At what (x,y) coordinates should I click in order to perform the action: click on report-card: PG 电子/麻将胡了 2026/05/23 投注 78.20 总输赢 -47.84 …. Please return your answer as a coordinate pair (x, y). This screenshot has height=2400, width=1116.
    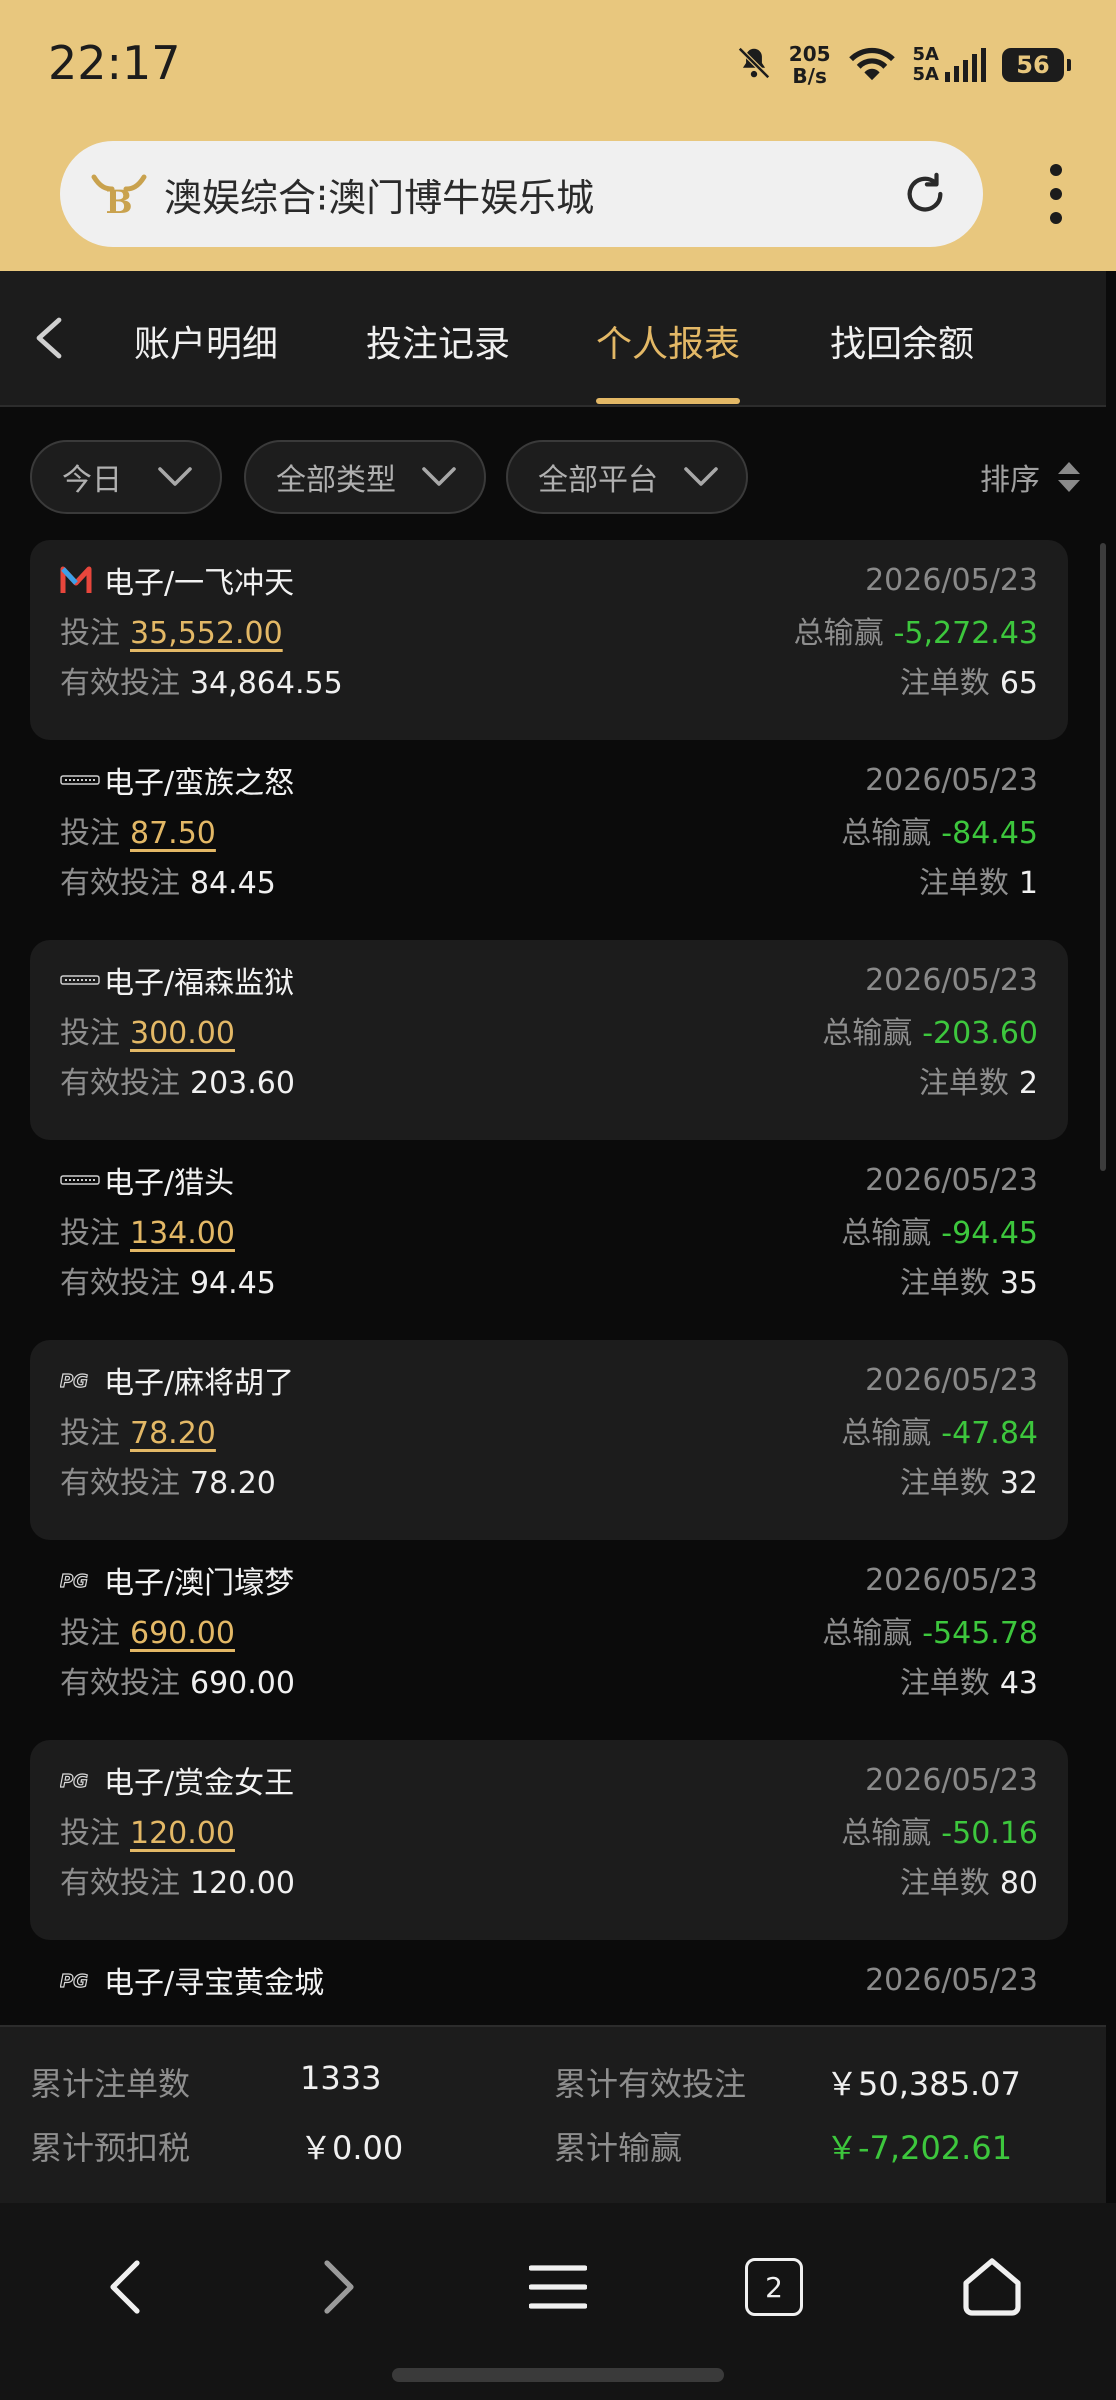
    Looking at the image, I should click on (549, 1440).